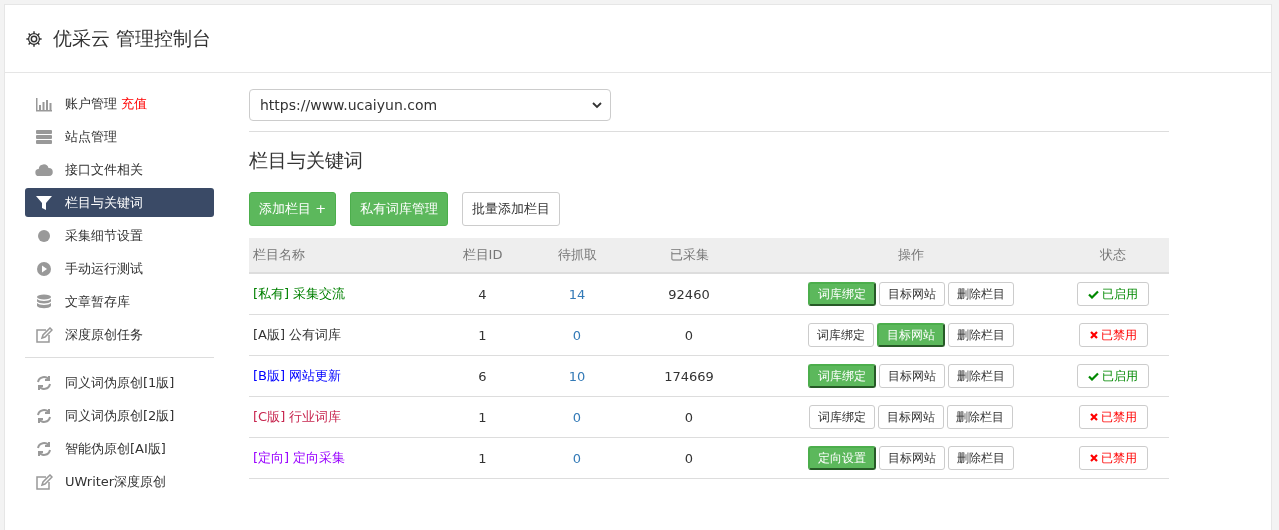 This screenshot has width=1279, height=530. I want to click on sidebar-item: 站点管理, so click(119, 136).